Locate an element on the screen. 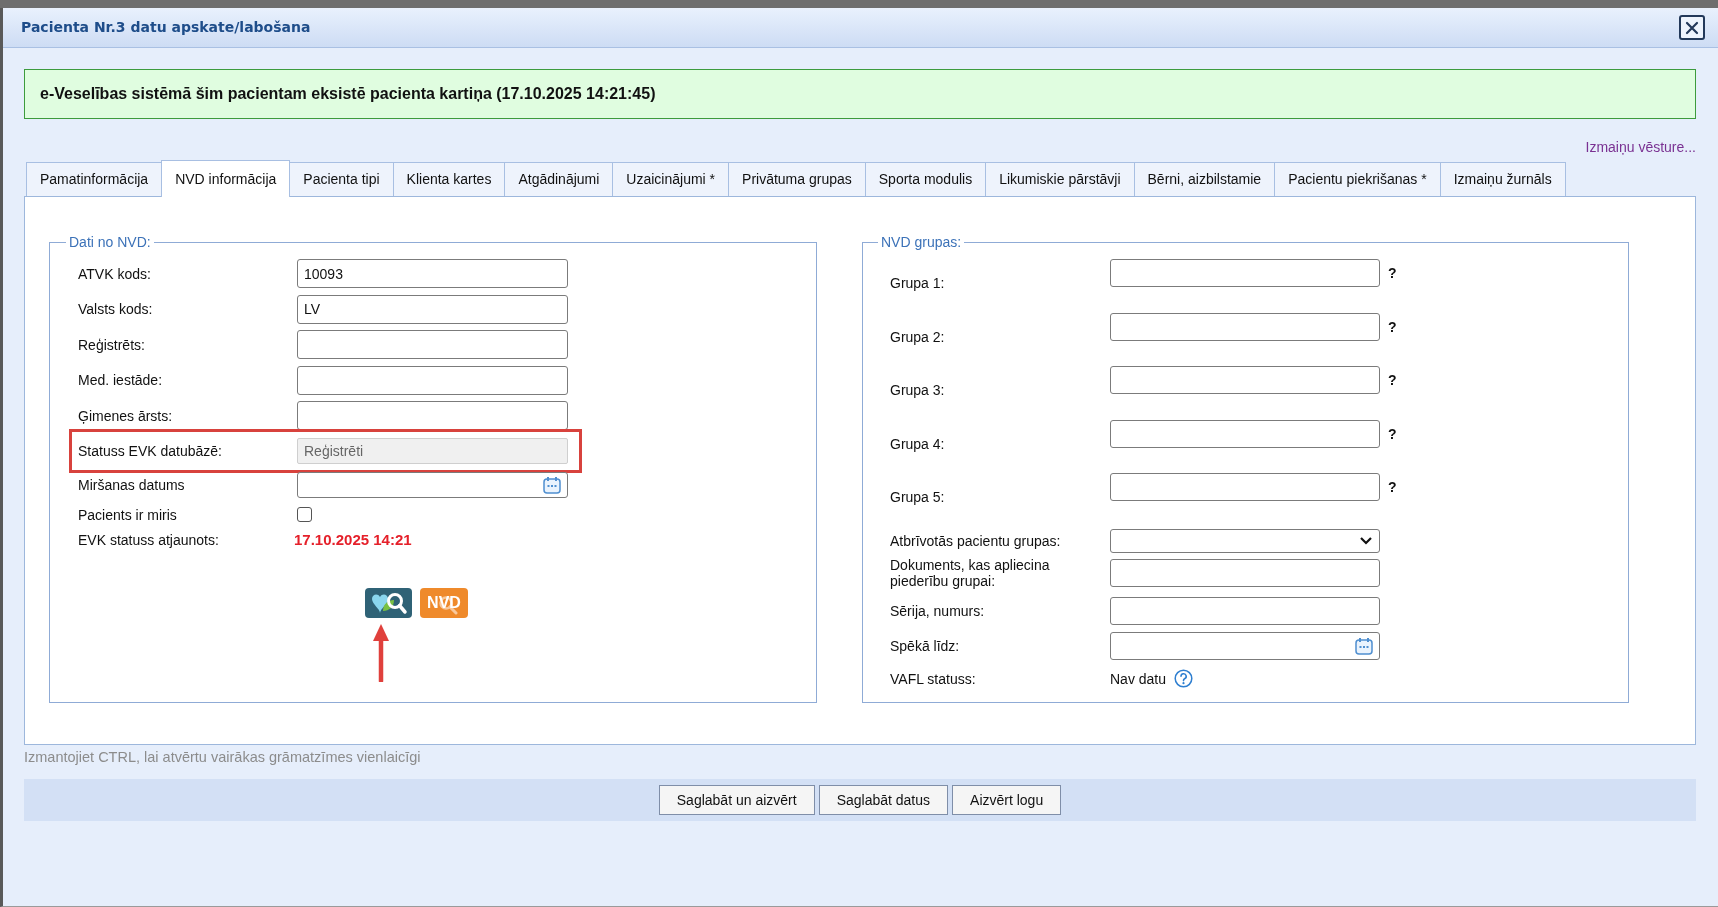 Image resolution: width=1718 pixels, height=907 pixels. heart-search-button is located at coordinates (388, 602).